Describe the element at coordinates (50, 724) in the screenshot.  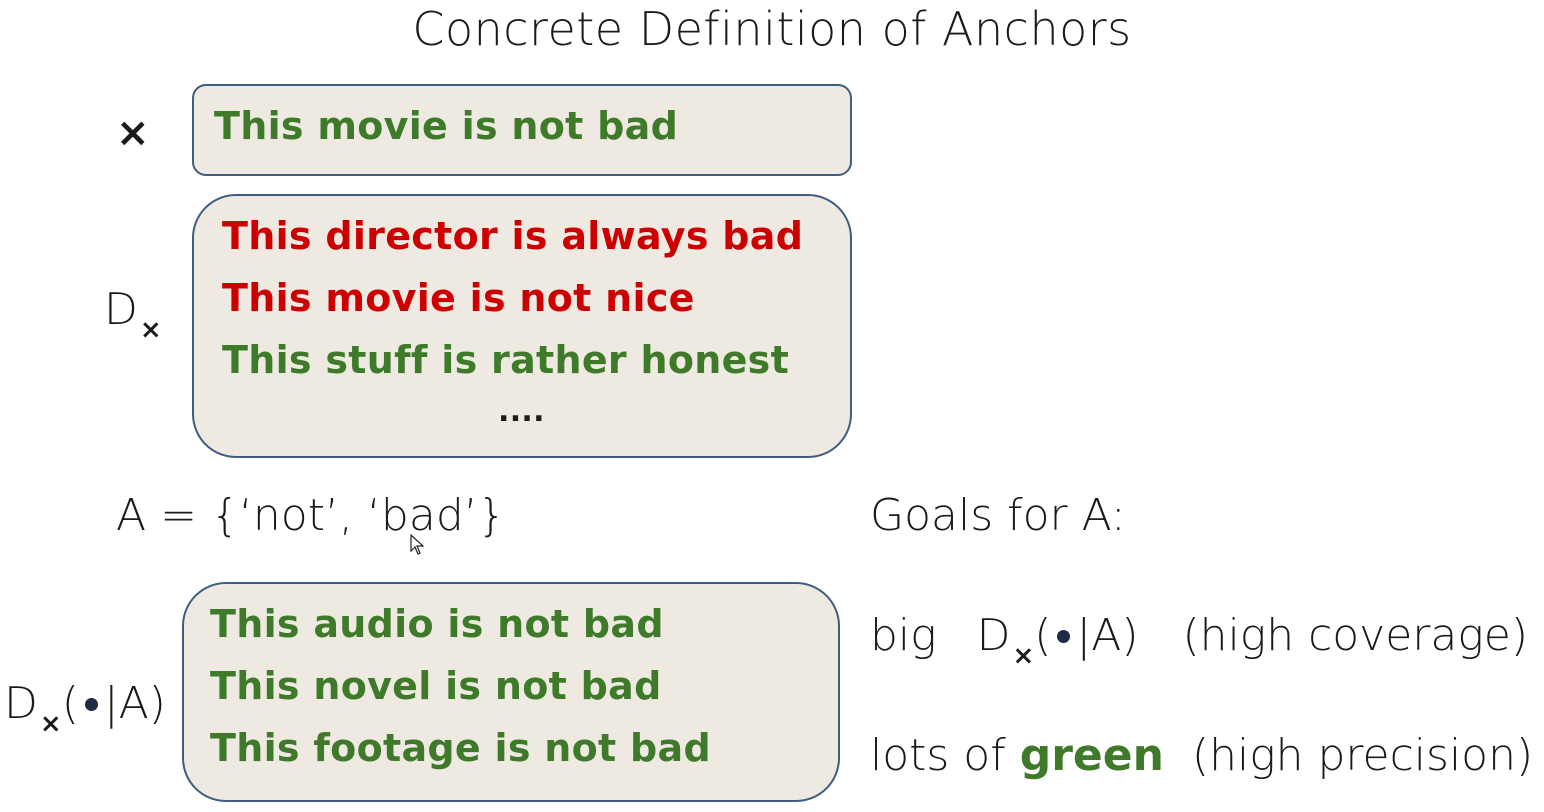
I see `dxa-label-sub: ×` at that location.